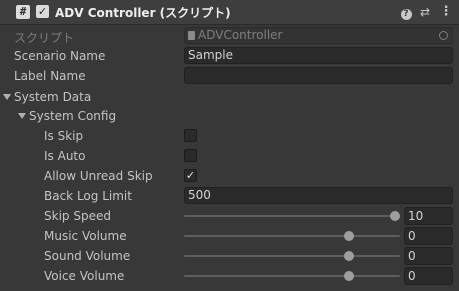 The width and height of the screenshot is (459, 291). What do you see at coordinates (428, 256) in the screenshot?
I see `sound-volume-field: 0` at bounding box center [428, 256].